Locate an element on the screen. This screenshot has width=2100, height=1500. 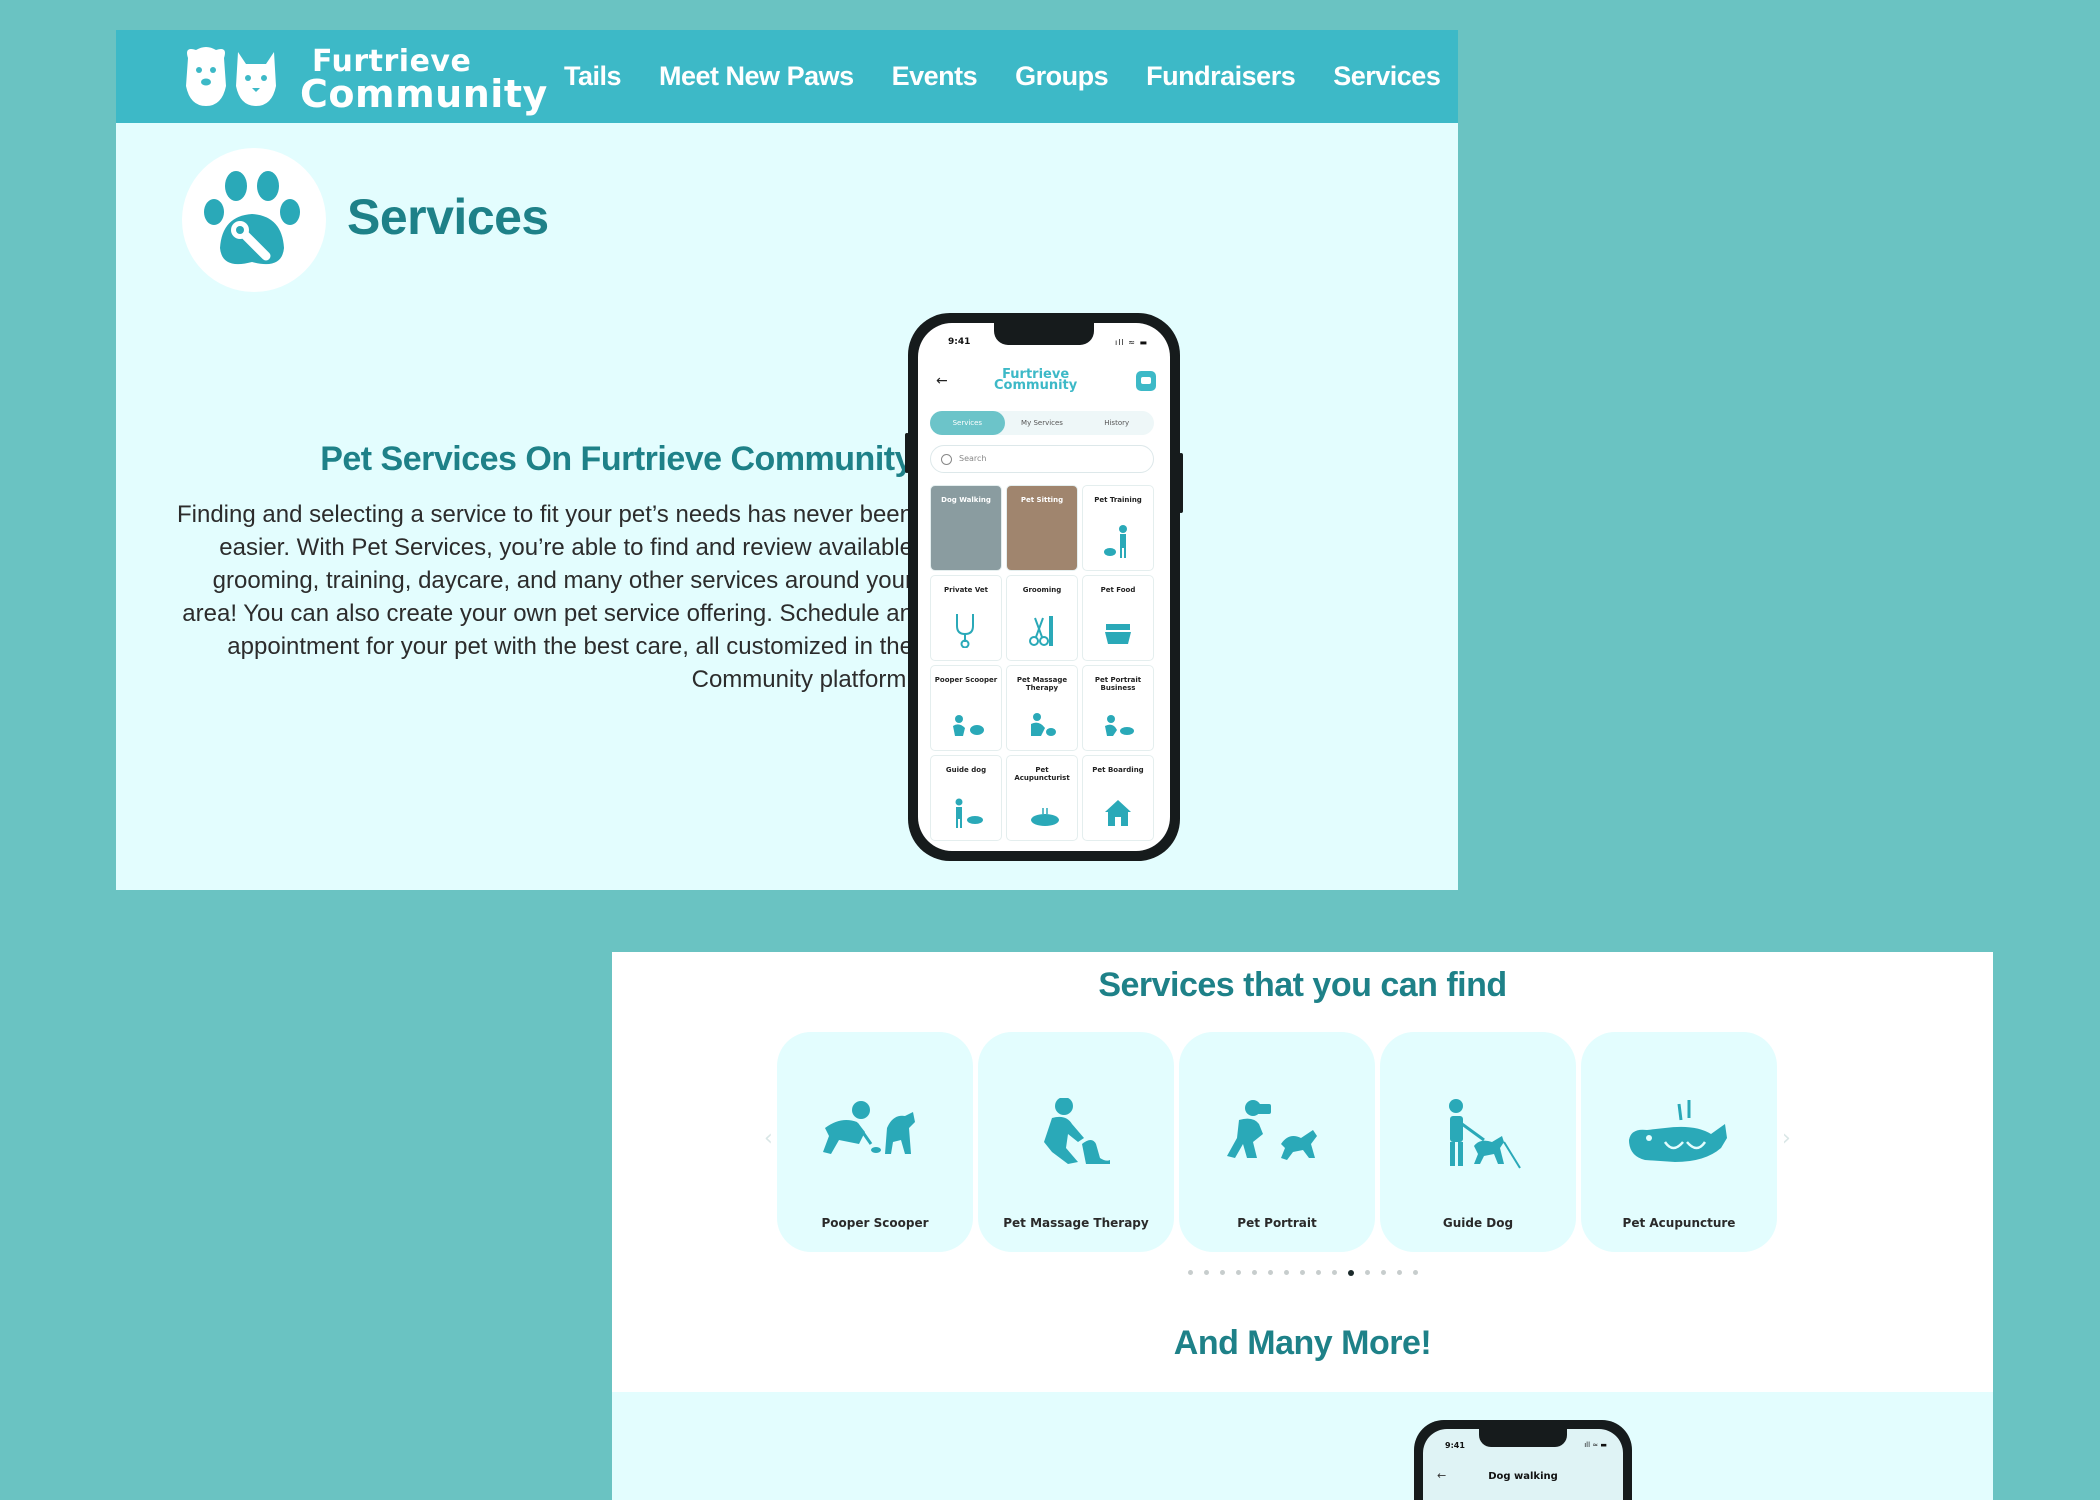
service-card-pet-massage-therapy: Pet Massage Therapy is located at coordinates (1076, 1142).